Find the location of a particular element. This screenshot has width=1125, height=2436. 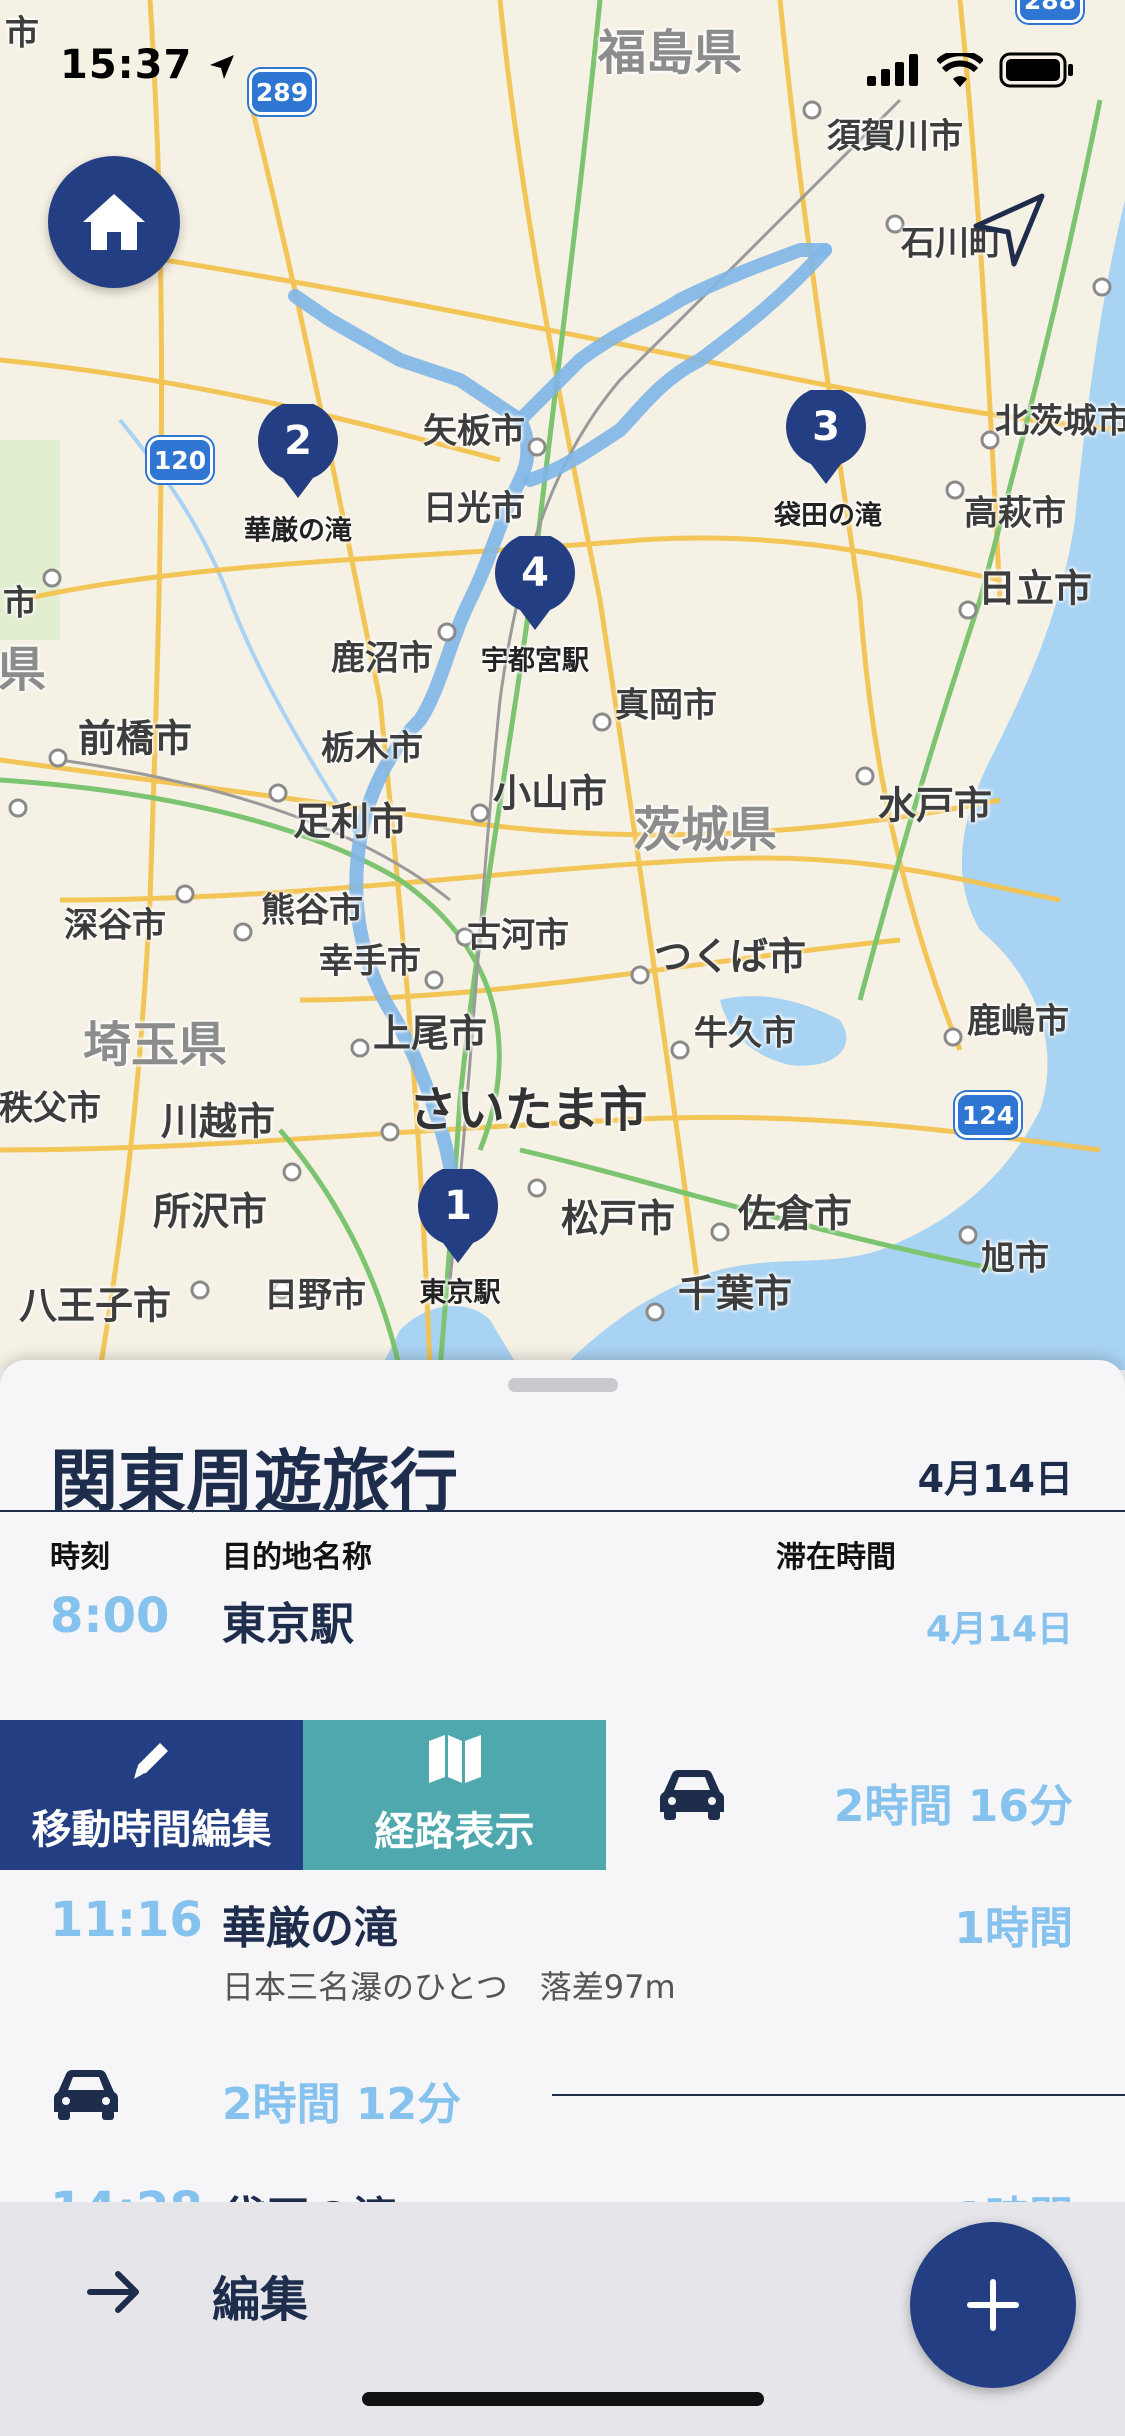

cellular-signal-icon is located at coordinates (892, 70).